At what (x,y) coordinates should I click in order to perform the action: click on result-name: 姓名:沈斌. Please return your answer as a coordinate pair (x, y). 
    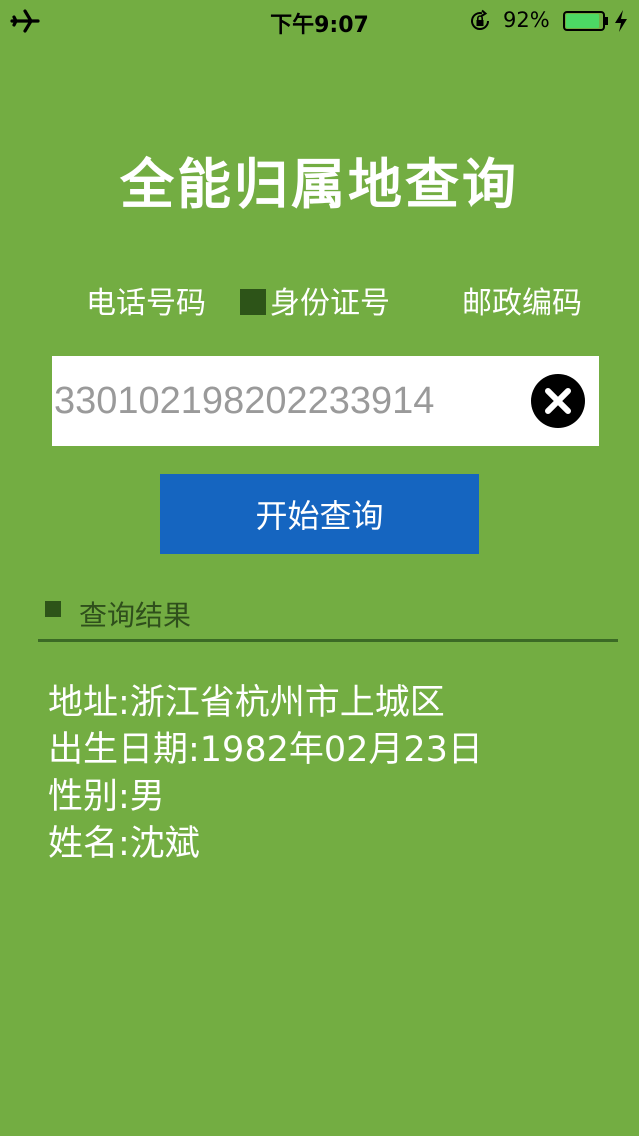
    Looking at the image, I should click on (124, 844).